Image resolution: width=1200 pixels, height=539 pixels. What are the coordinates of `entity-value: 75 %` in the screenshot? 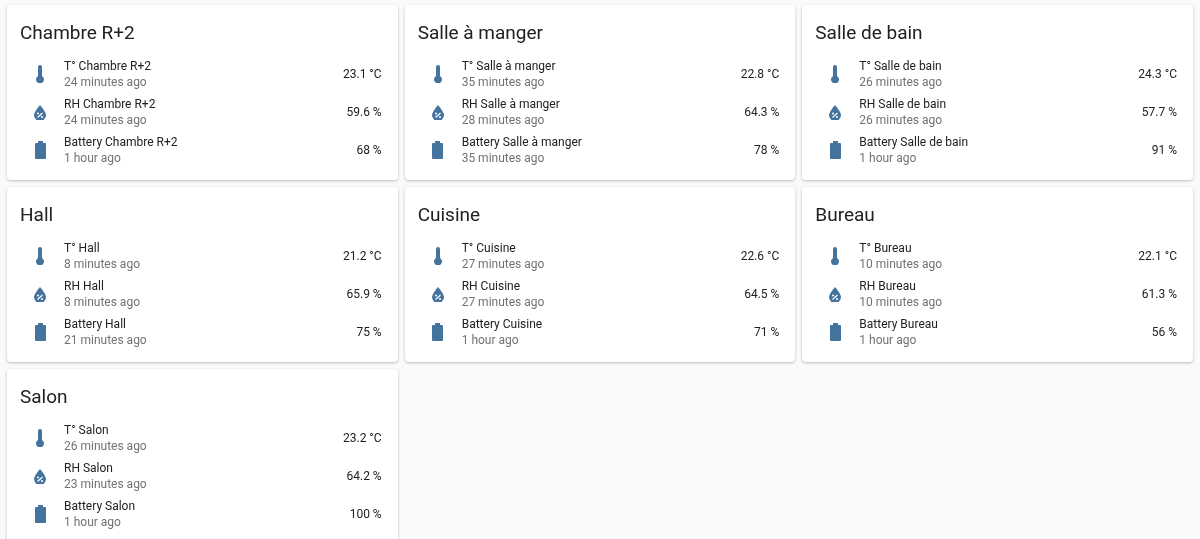 It's located at (369, 332).